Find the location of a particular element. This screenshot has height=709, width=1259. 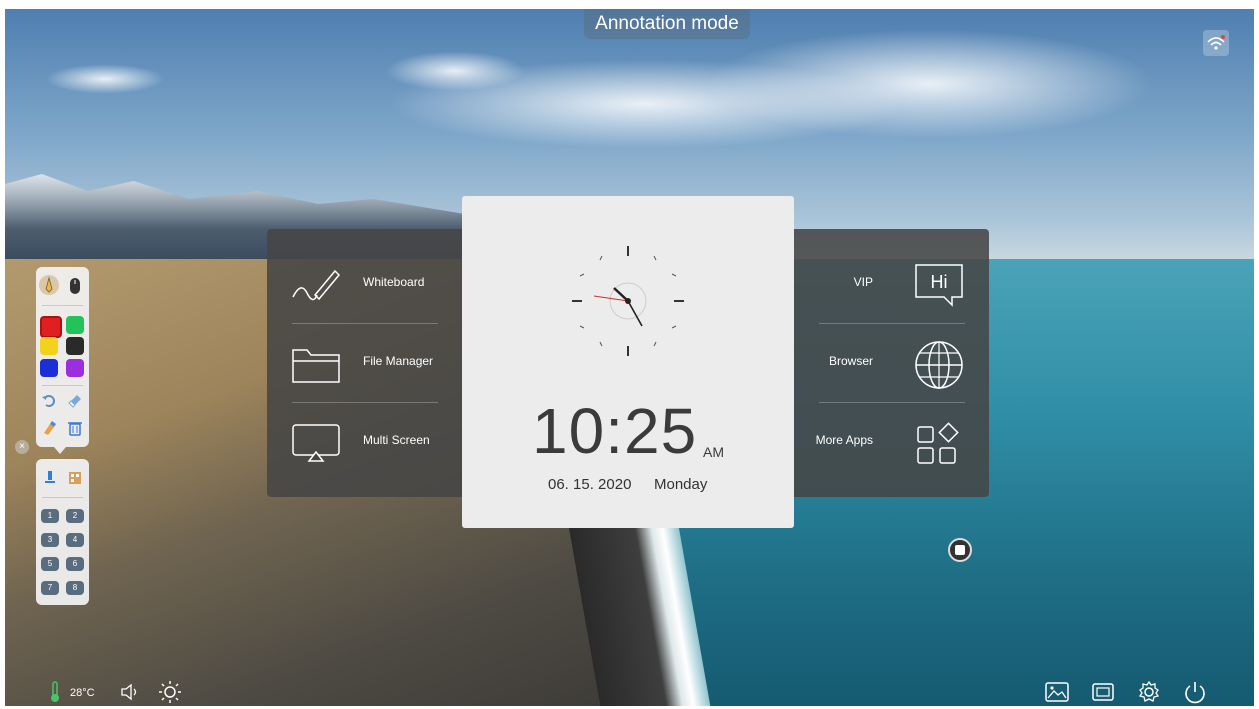

settings-gear-icon is located at coordinates (1149, 692).